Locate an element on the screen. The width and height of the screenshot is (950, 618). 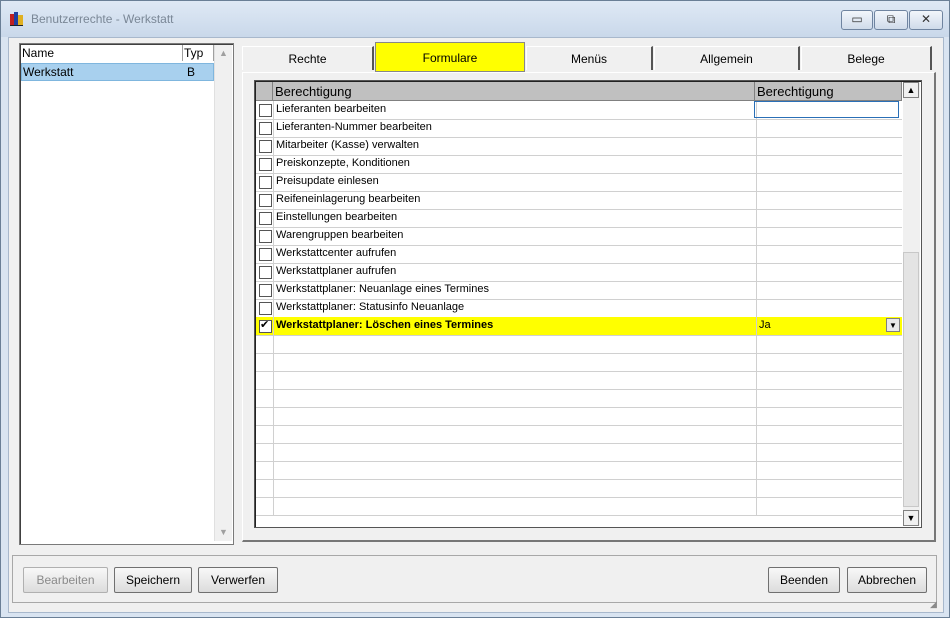
maximize-button: ⧉ is located at coordinates (891, 20).